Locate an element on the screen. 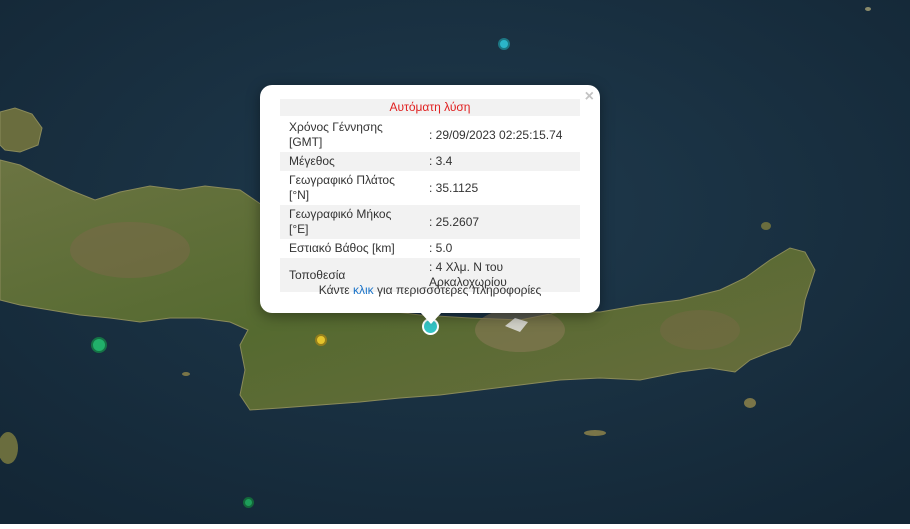 Image resolution: width=910 pixels, height=529 pixels. mountain-west is located at coordinates (130, 250).